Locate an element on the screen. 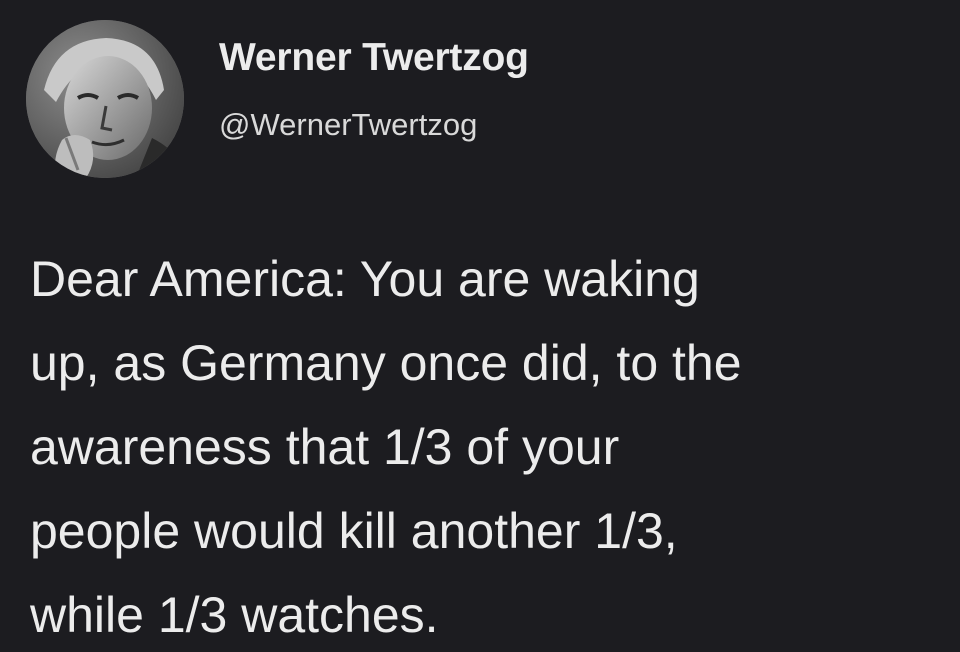 The height and width of the screenshot is (652, 960). profile-photo-icon is located at coordinates (105, 99).